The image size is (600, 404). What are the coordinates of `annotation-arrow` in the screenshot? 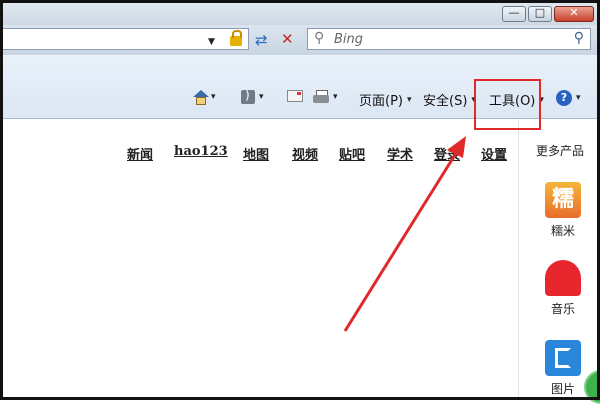 It's located at (404, 234).